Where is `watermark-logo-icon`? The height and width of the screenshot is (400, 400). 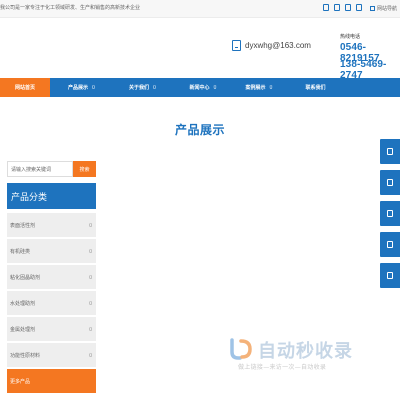
watermark-logo-icon is located at coordinates (241, 349).